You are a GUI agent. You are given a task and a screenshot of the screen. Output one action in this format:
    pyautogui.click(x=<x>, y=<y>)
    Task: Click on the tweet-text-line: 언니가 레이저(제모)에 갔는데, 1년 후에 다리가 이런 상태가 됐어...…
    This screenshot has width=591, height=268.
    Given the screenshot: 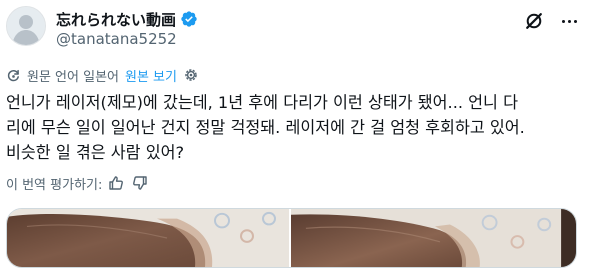 What is the action you would take?
    pyautogui.click(x=262, y=102)
    